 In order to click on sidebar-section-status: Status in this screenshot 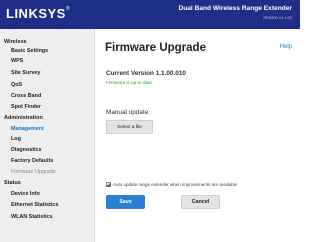, I will do `click(12, 183)`.